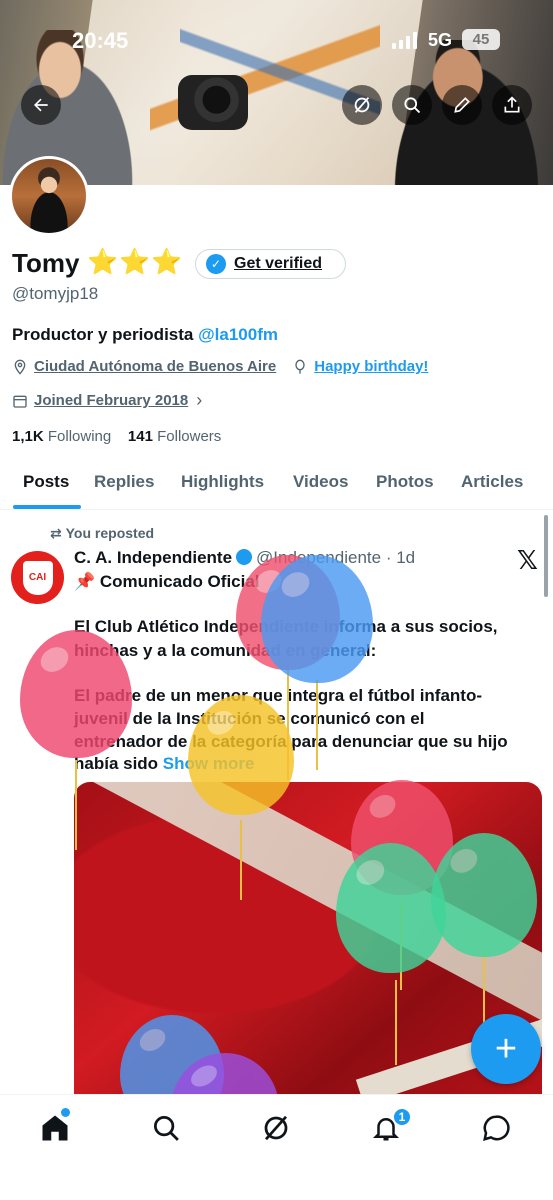  What do you see at coordinates (124, 482) in the screenshot?
I see `tab-replies: Replies` at bounding box center [124, 482].